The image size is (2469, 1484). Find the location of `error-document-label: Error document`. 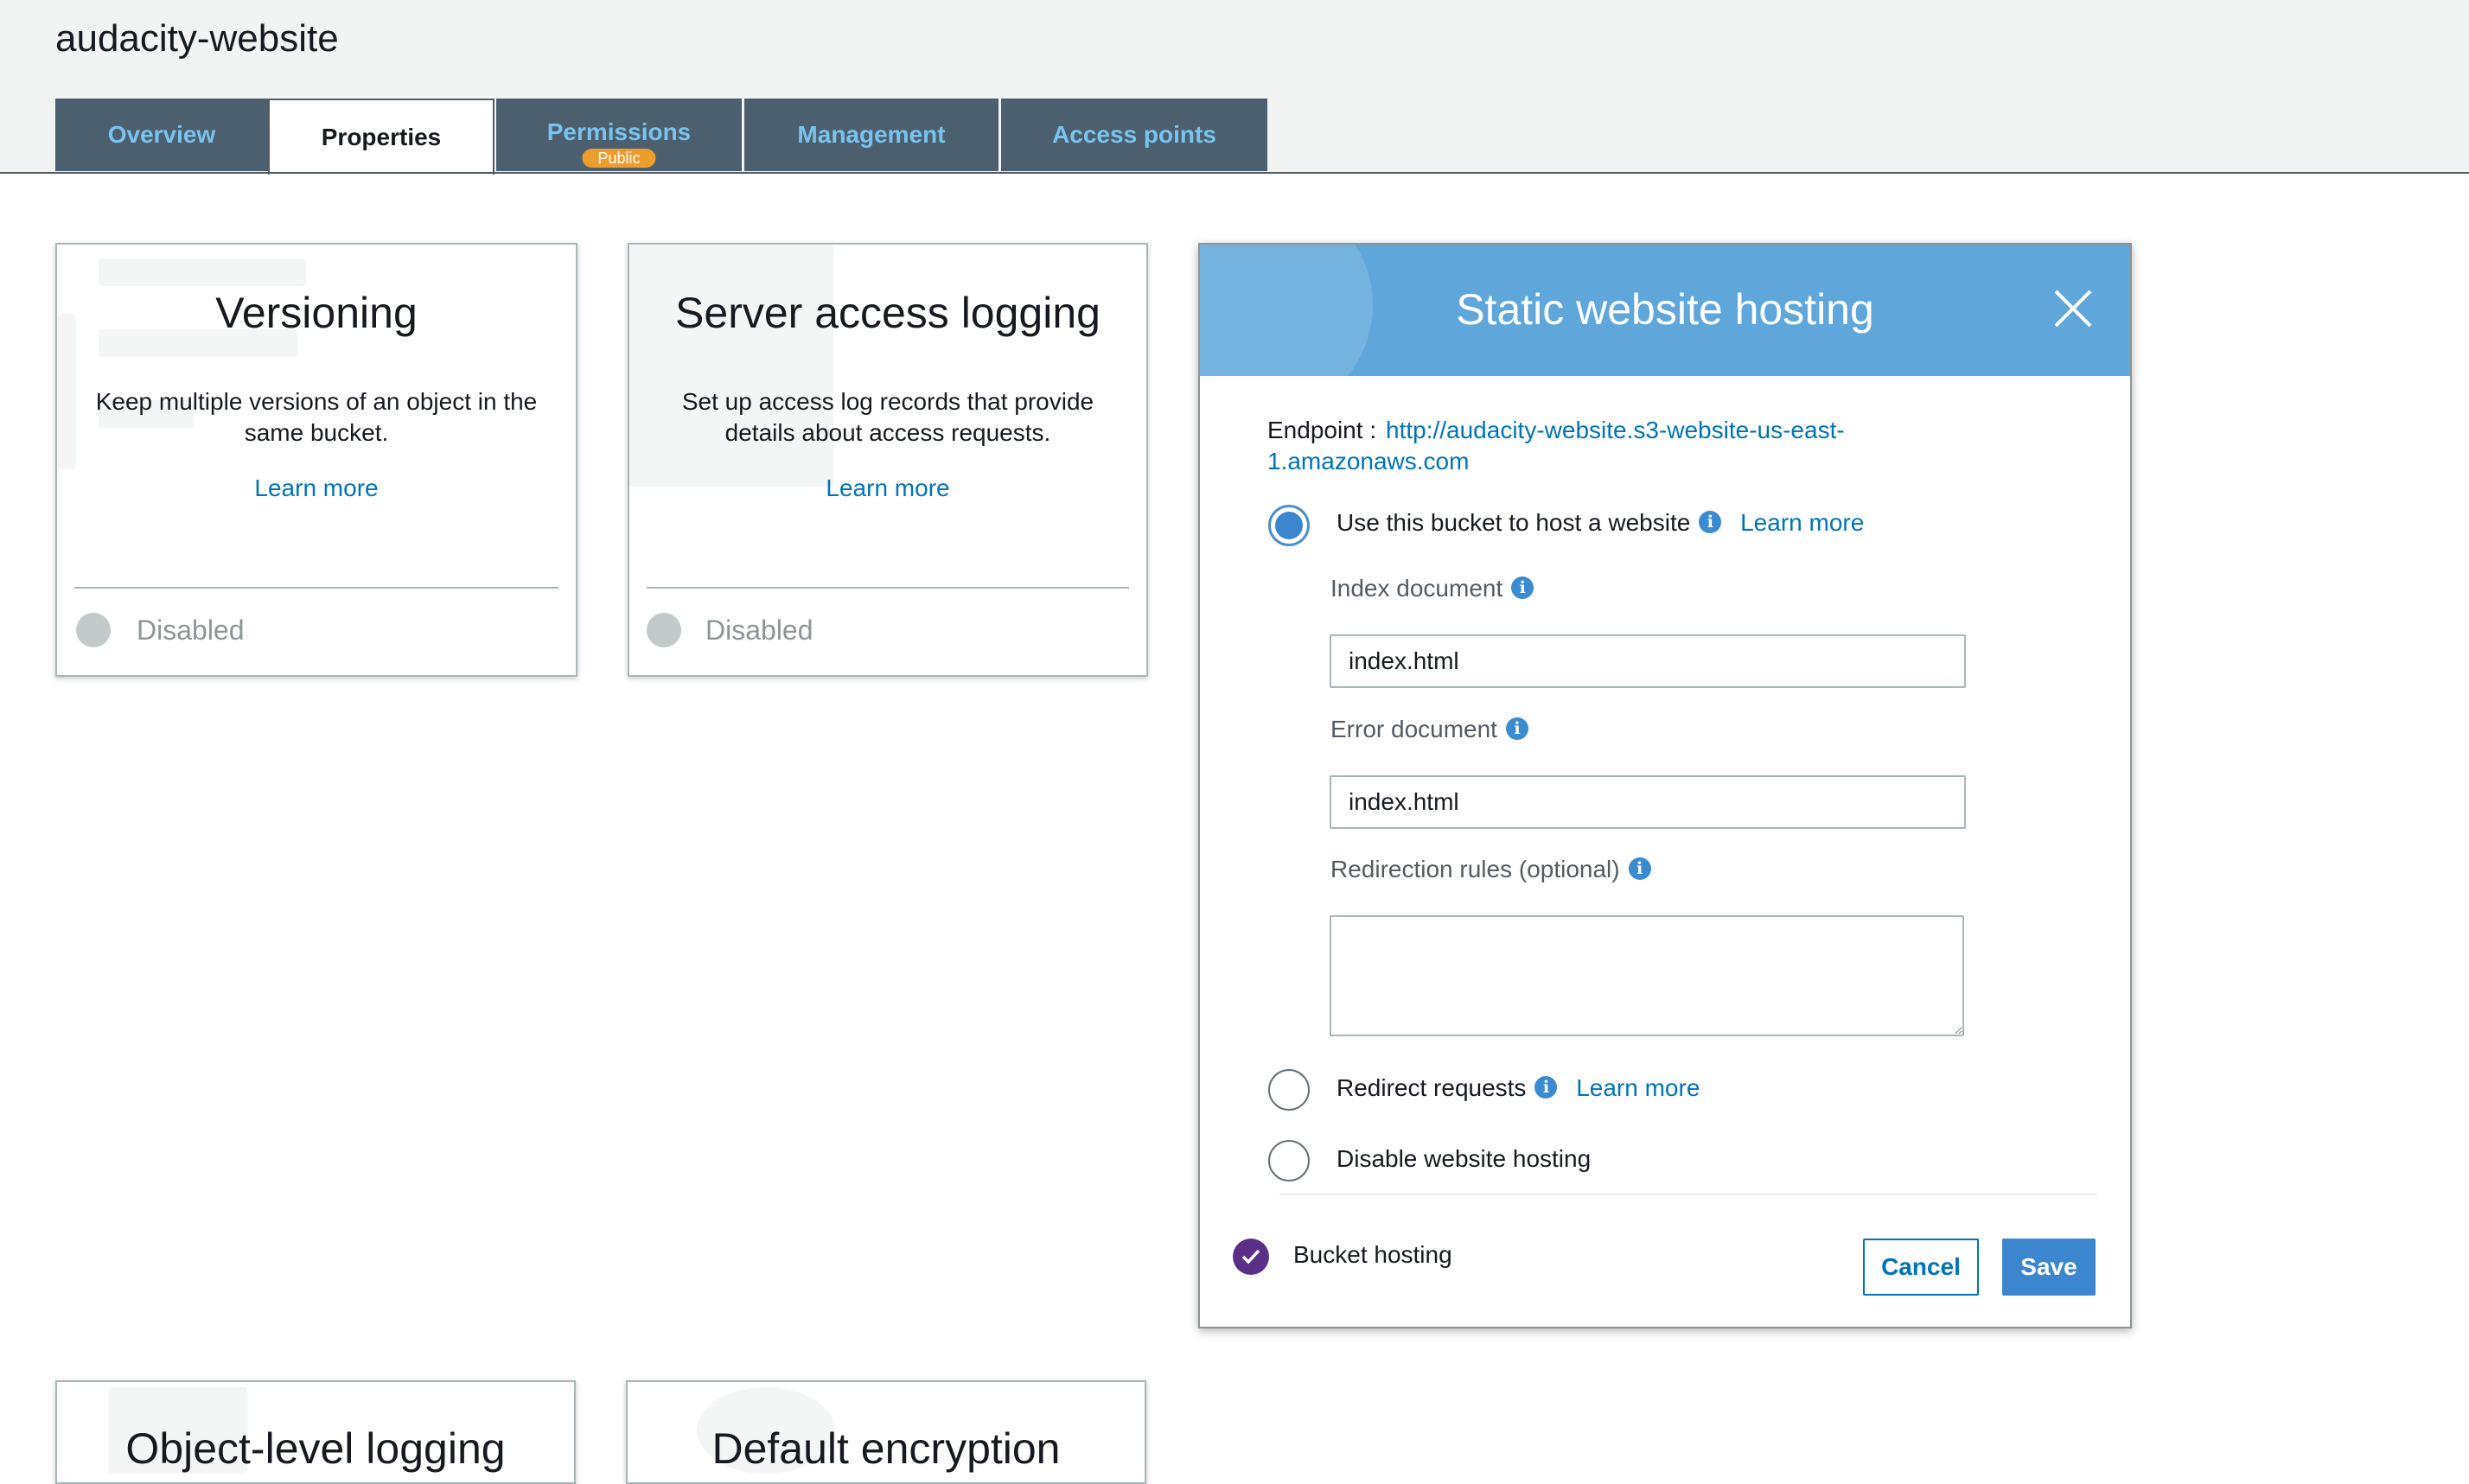

error-document-label: Error document is located at coordinates (1413, 729).